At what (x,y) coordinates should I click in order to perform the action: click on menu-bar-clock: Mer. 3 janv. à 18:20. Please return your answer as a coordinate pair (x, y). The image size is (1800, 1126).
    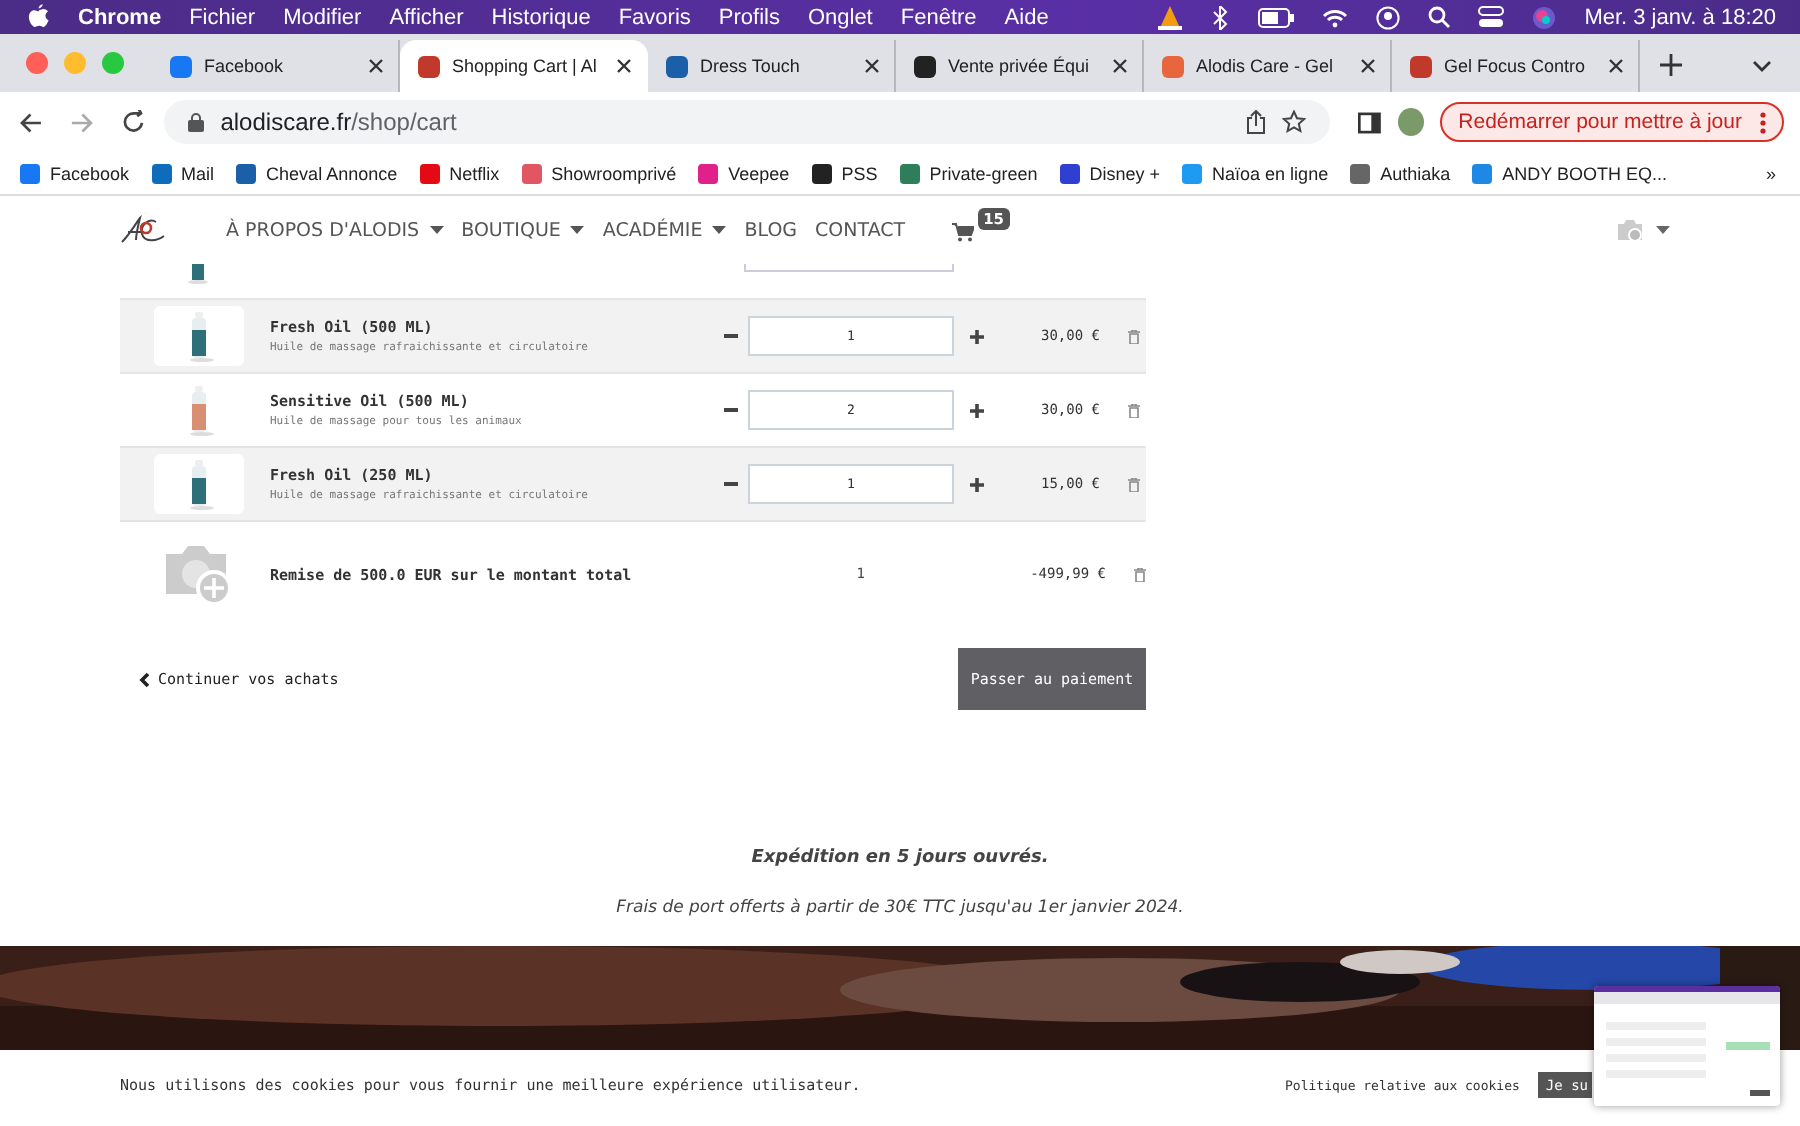
    Looking at the image, I should click on (1680, 17).